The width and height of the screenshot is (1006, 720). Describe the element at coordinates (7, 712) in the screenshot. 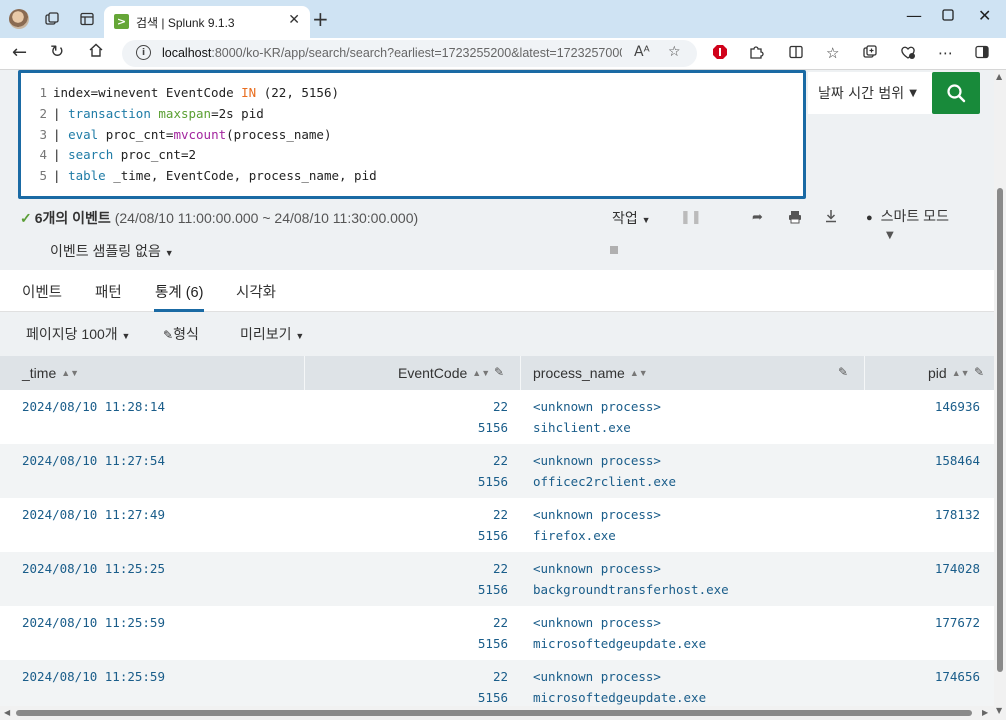

I see `scroll-left-arrow-icon: ◀` at that location.